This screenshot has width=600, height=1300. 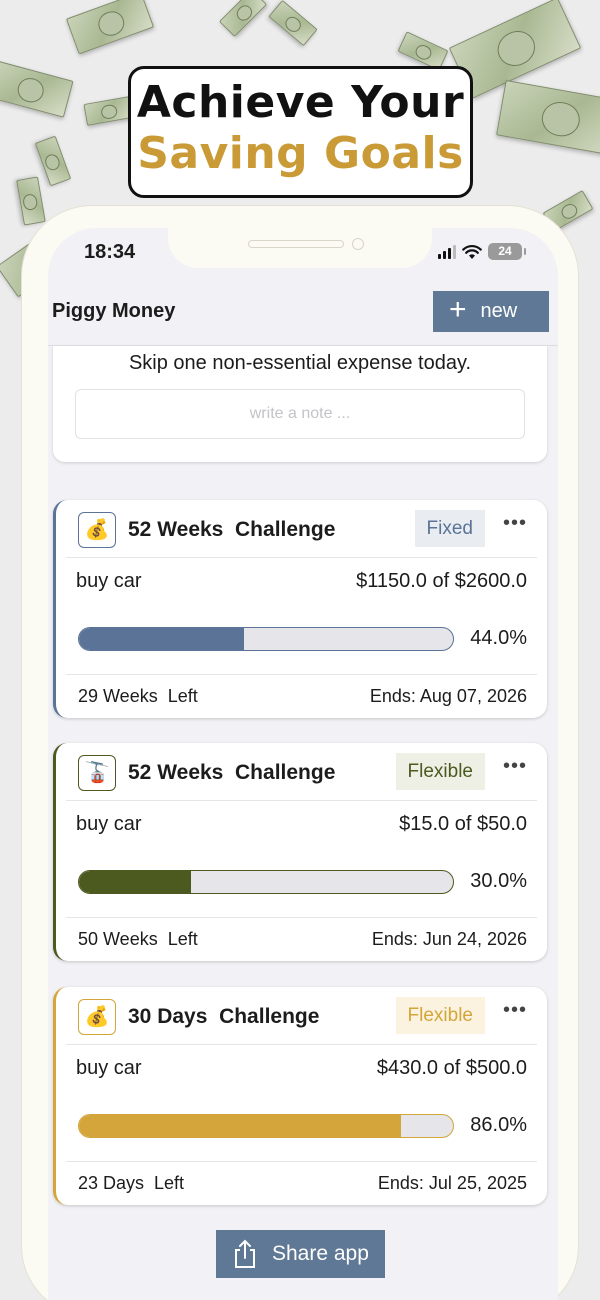 What do you see at coordinates (114, 311) in the screenshot?
I see `app-title: Piggy Money` at bounding box center [114, 311].